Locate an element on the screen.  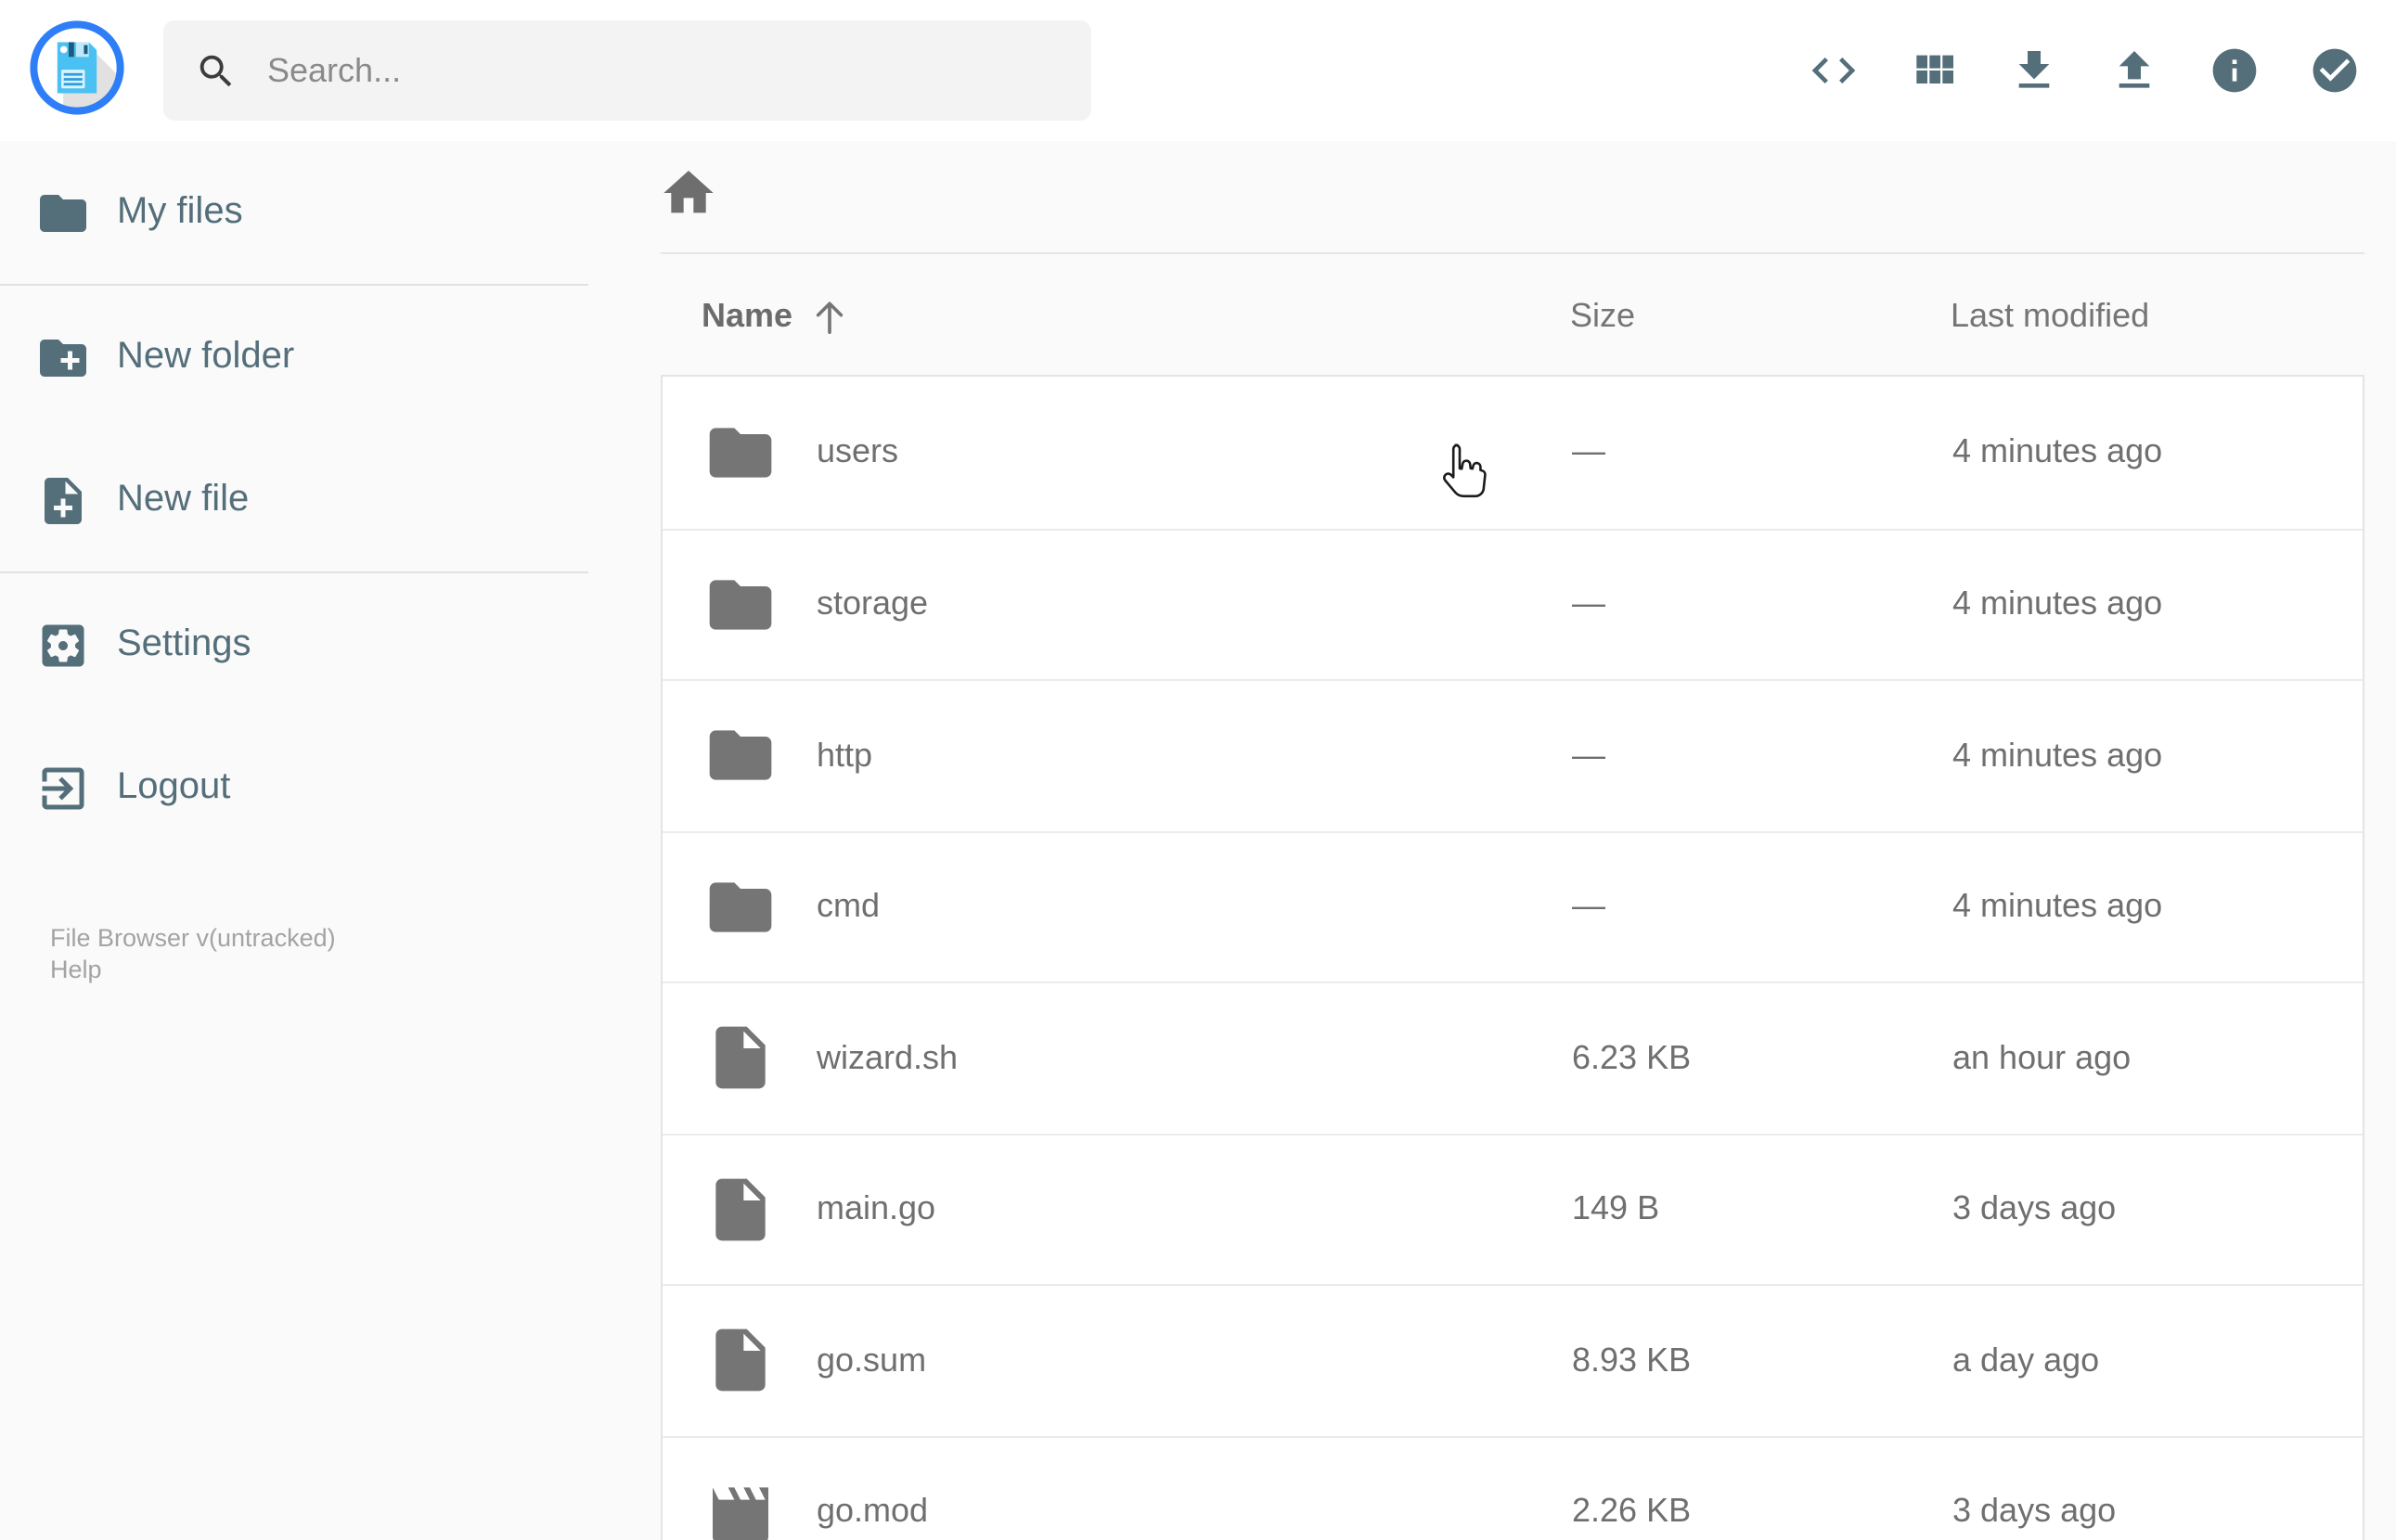
listing-row-main-go: main.go 149 B 3 days ago is located at coordinates (1513, 1208).